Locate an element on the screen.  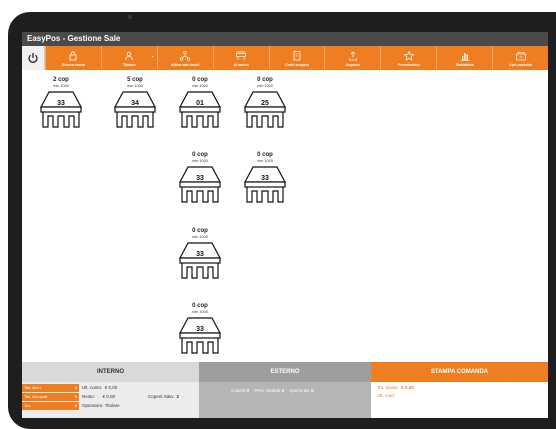
ult-conto: Ult. conto: € 0,00 is located at coordinates (100, 387).